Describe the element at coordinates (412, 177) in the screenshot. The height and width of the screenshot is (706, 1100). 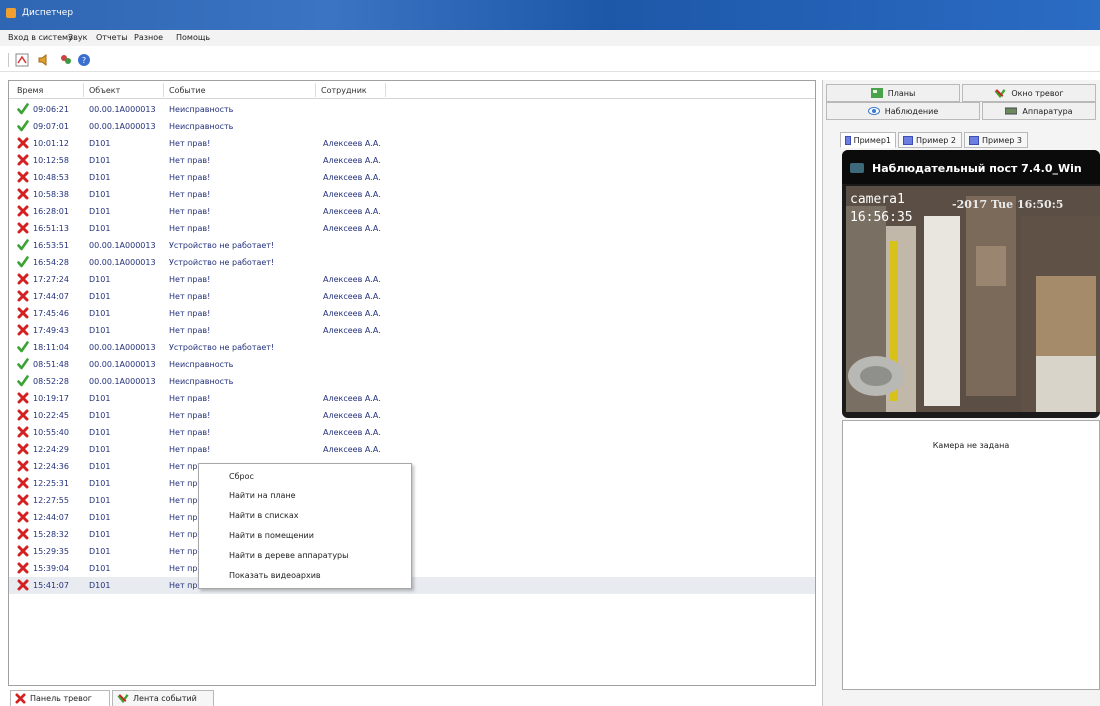
I see `table-row: 10:48:53 D101 Нет прав! Алексеев А.А.` at that location.